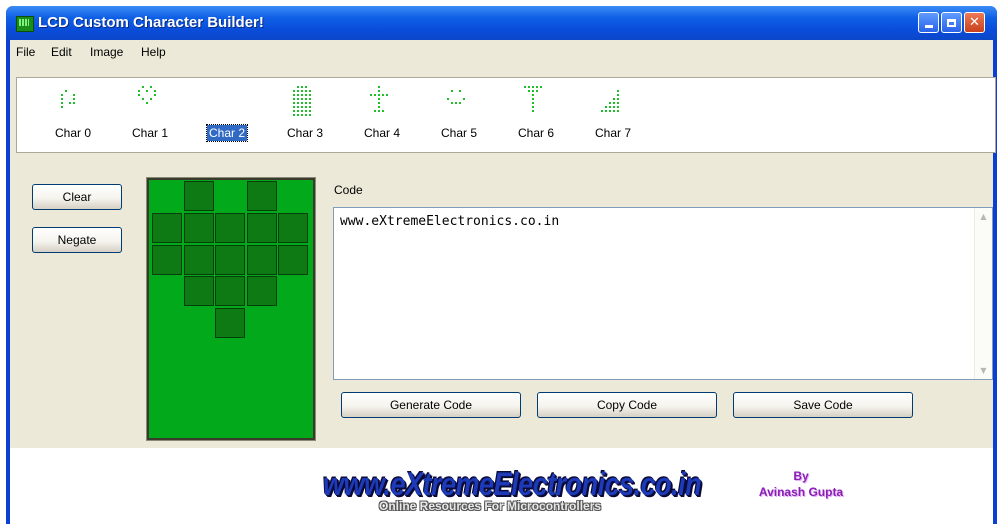 The image size is (999, 524). What do you see at coordinates (348, 190) in the screenshot?
I see `code-label: Code` at bounding box center [348, 190].